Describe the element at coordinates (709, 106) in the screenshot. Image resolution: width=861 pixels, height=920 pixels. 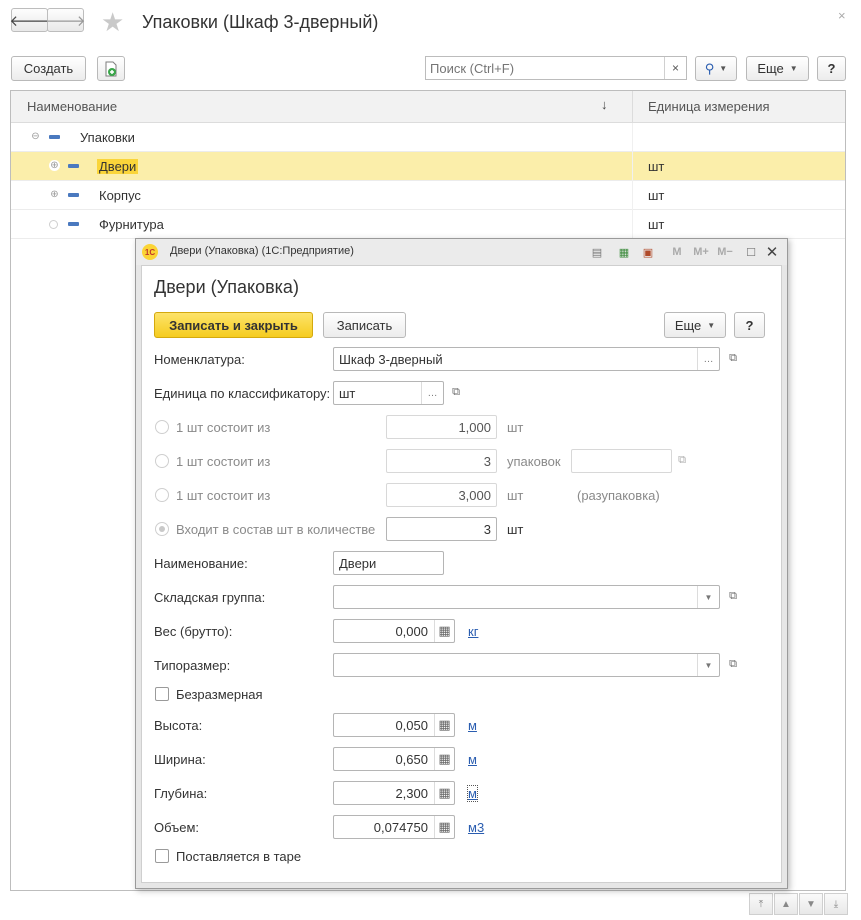
I see `column-header-unit: Единица измерения` at that location.